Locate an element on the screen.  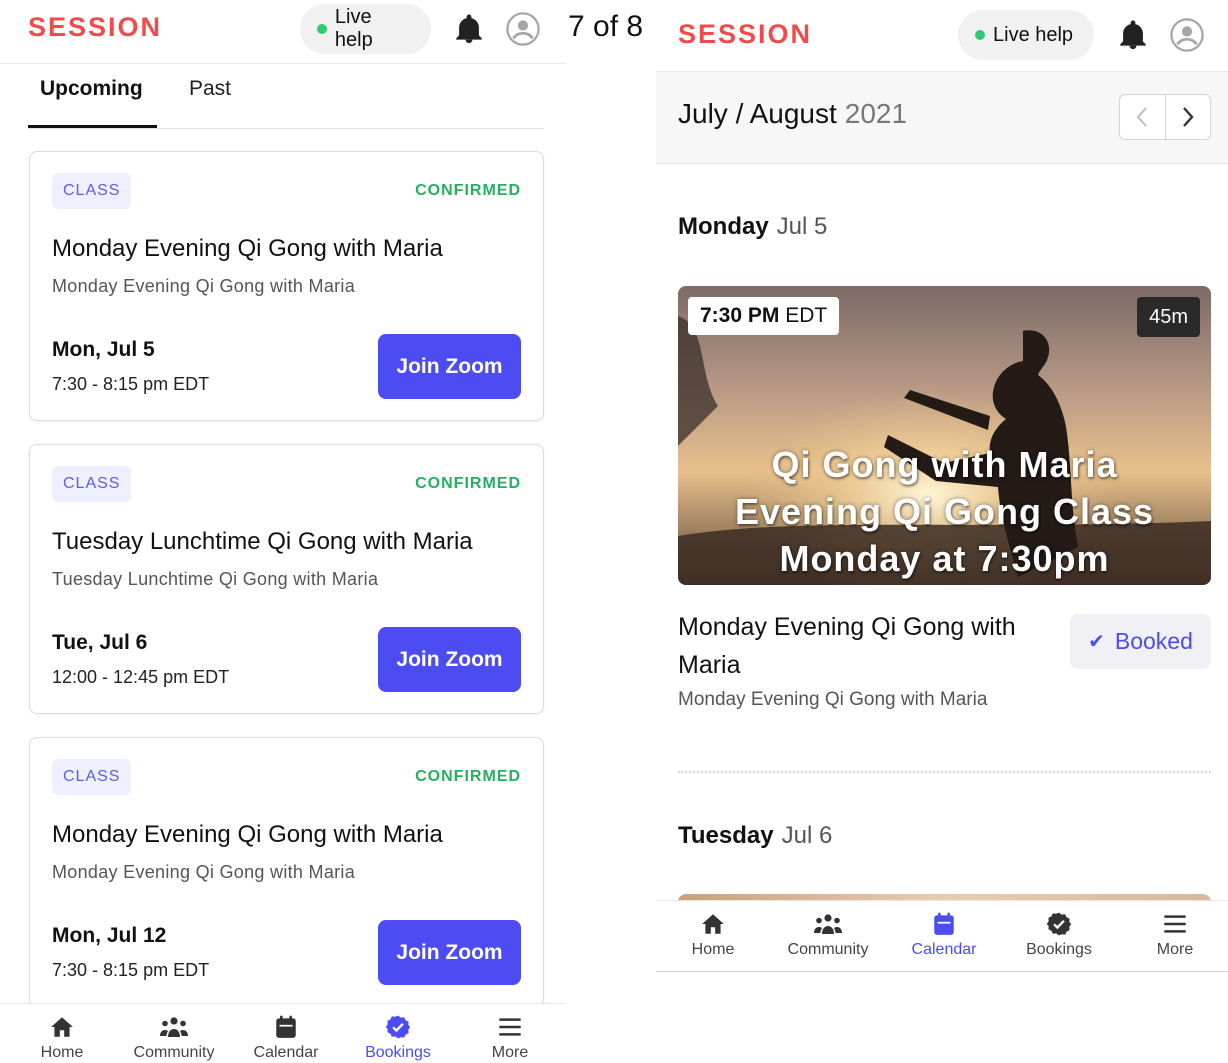
booking-date: Mon, Jul 5 is located at coordinates (103, 349).